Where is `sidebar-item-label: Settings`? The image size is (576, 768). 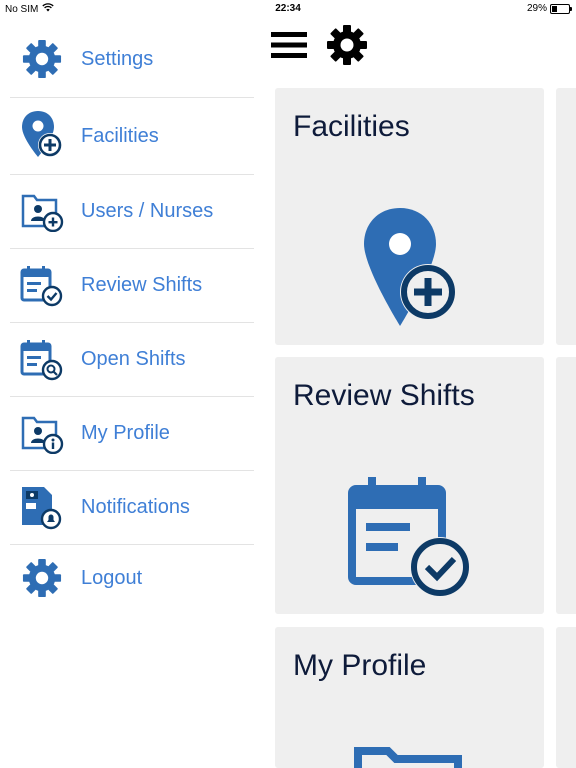
sidebar-item-label: Settings is located at coordinates (117, 58).